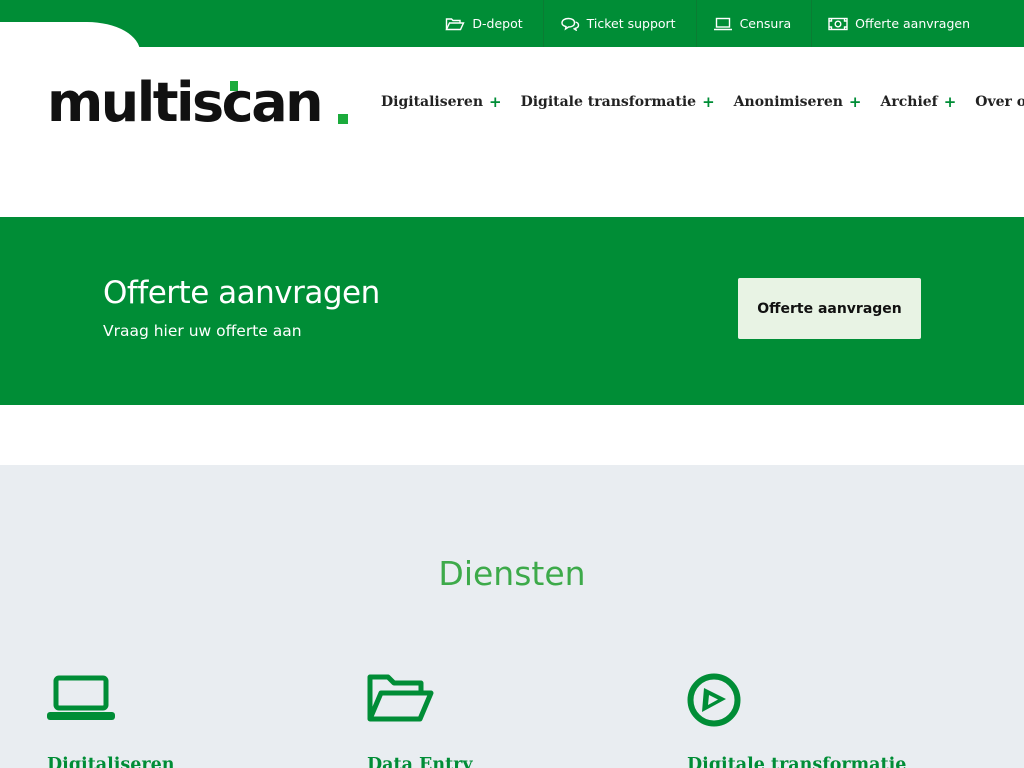 Image resolution: width=1024 pixels, height=768 pixels. Describe the element at coordinates (909, 102) in the screenshot. I see `nav-item-label: Archief` at that location.